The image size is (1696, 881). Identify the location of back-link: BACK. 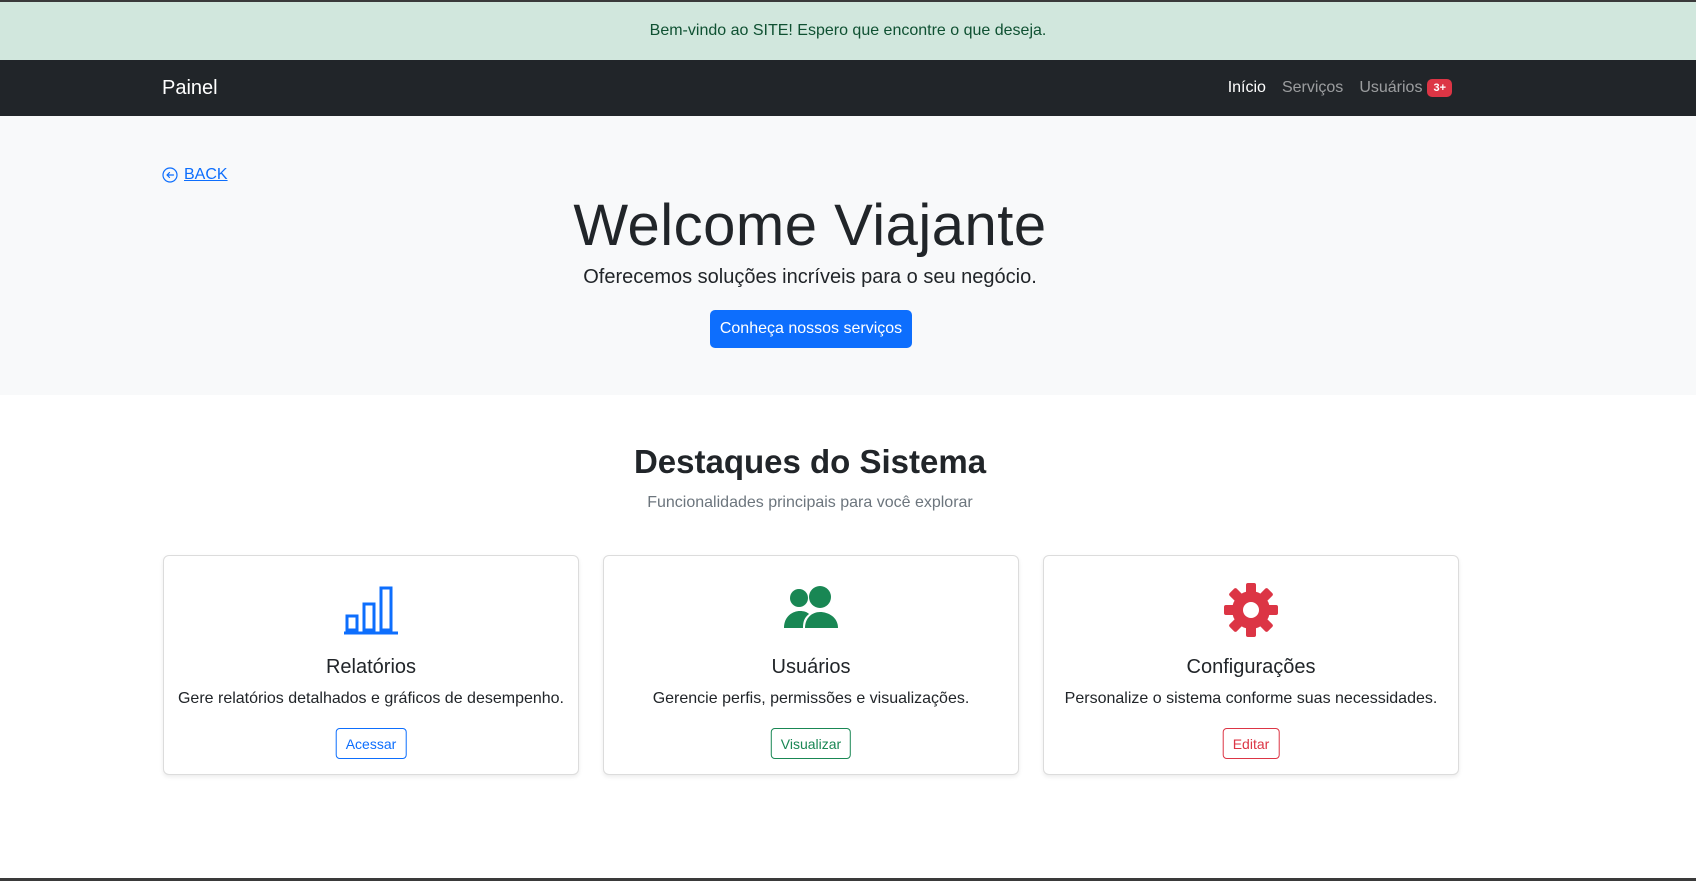
(195, 175).